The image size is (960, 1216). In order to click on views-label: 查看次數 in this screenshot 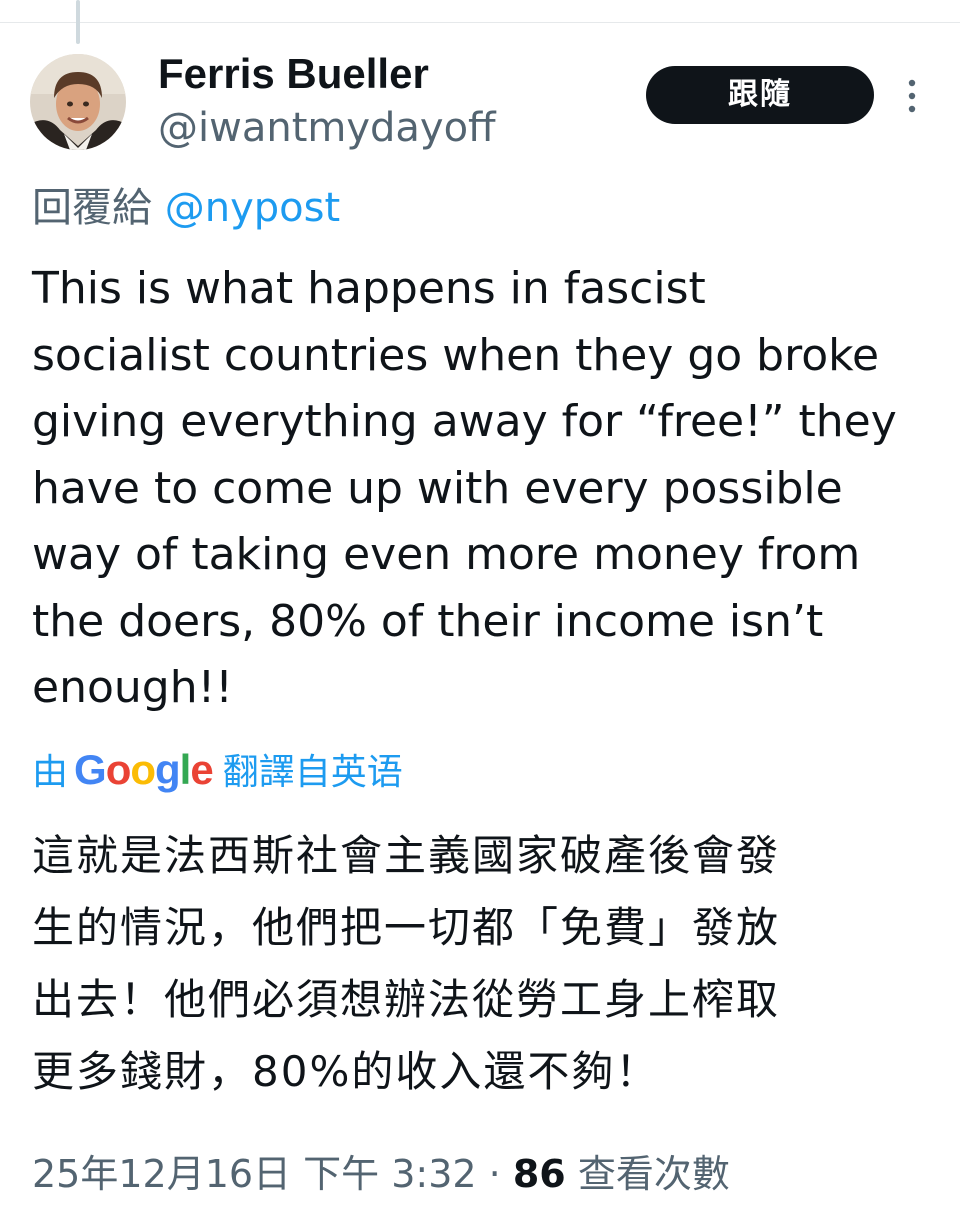, I will do `click(653, 1174)`.